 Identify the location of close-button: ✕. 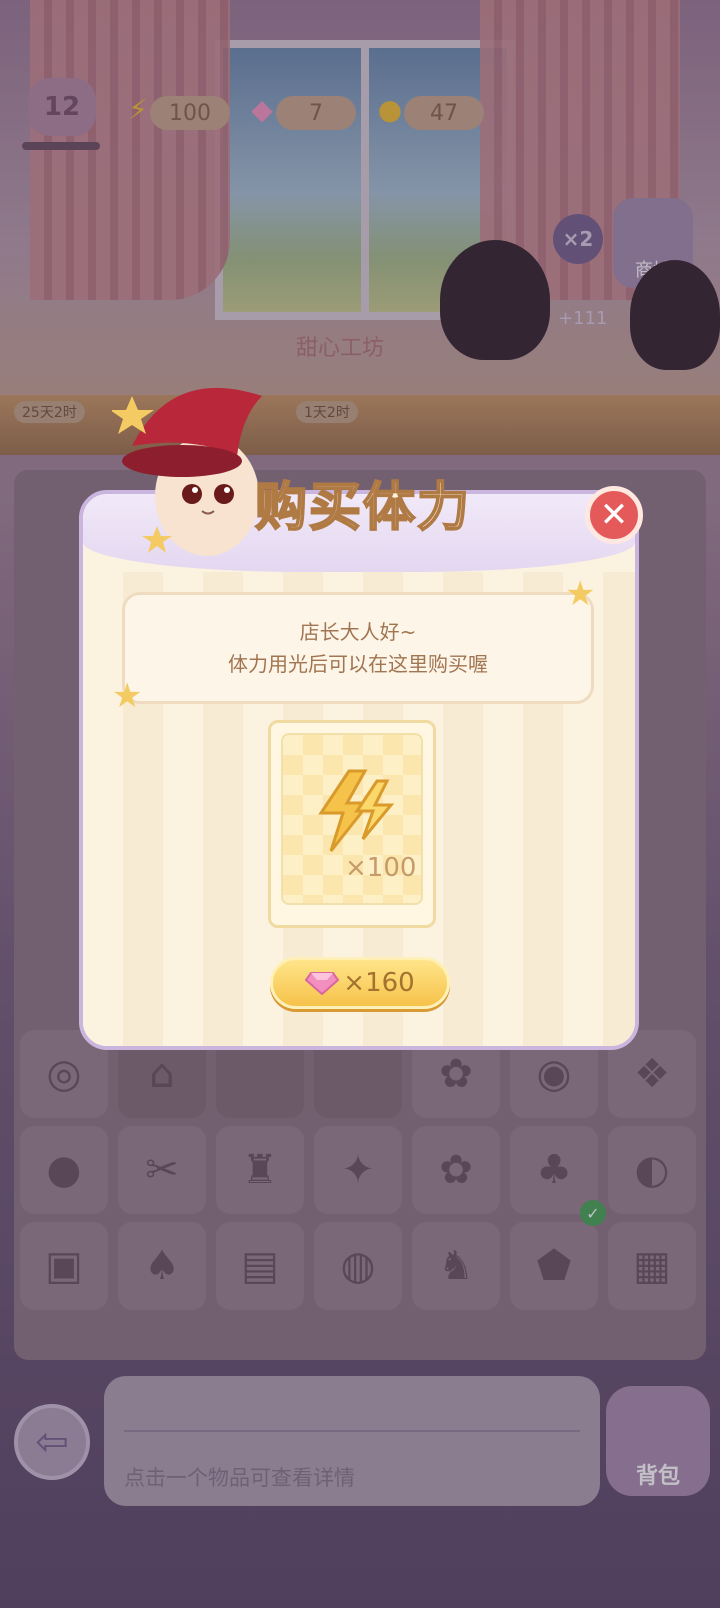
(614, 515).